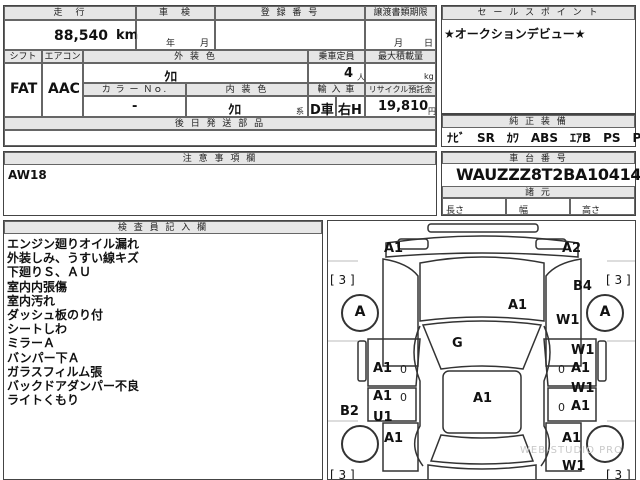  I want to click on damage-fender-right-w: W1, so click(568, 320).